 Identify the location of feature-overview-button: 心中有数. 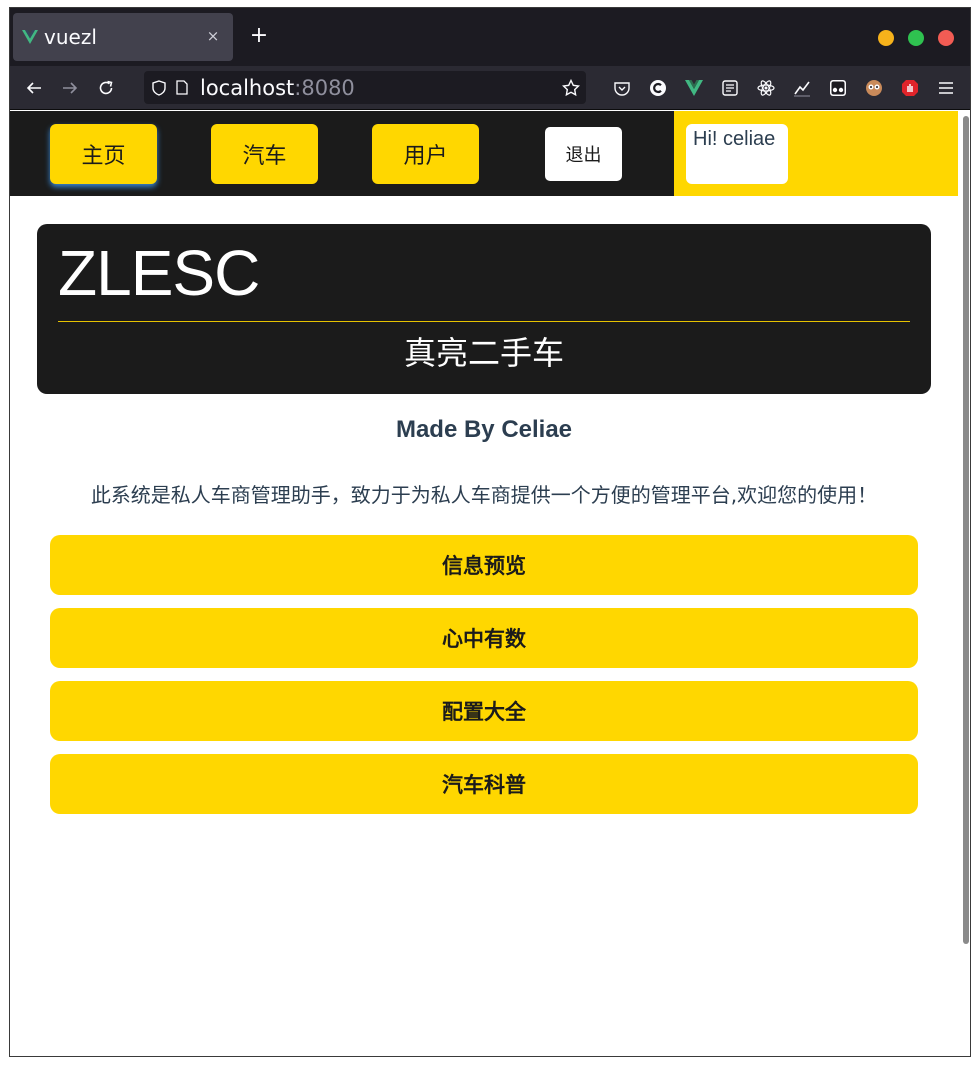
(484, 638).